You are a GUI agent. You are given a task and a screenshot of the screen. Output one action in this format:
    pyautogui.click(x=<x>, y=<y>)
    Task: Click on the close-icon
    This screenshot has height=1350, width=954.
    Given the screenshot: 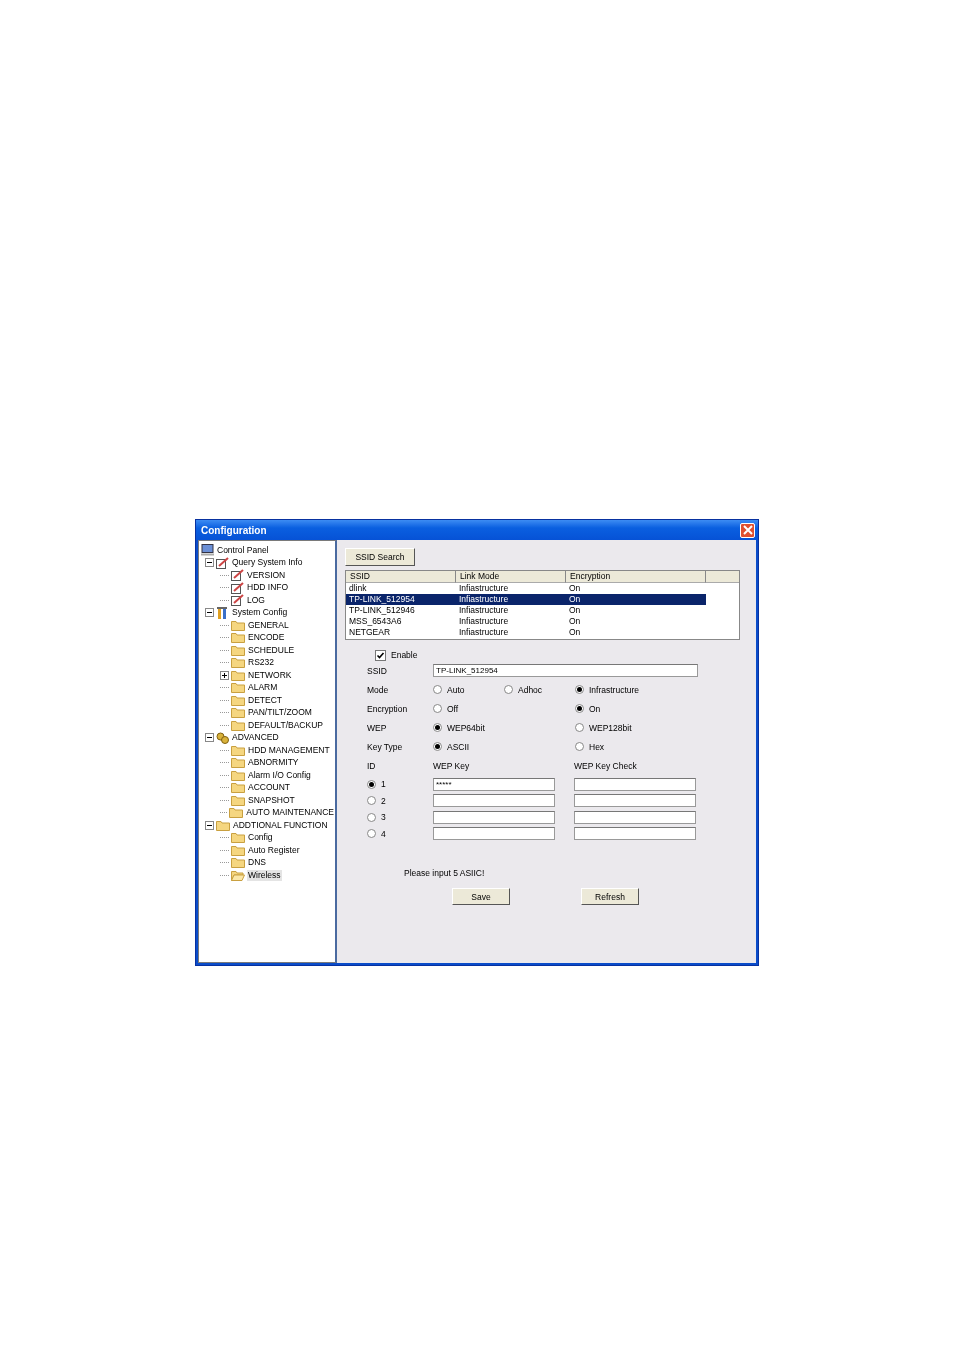 What is the action you would take?
    pyautogui.click(x=747, y=530)
    